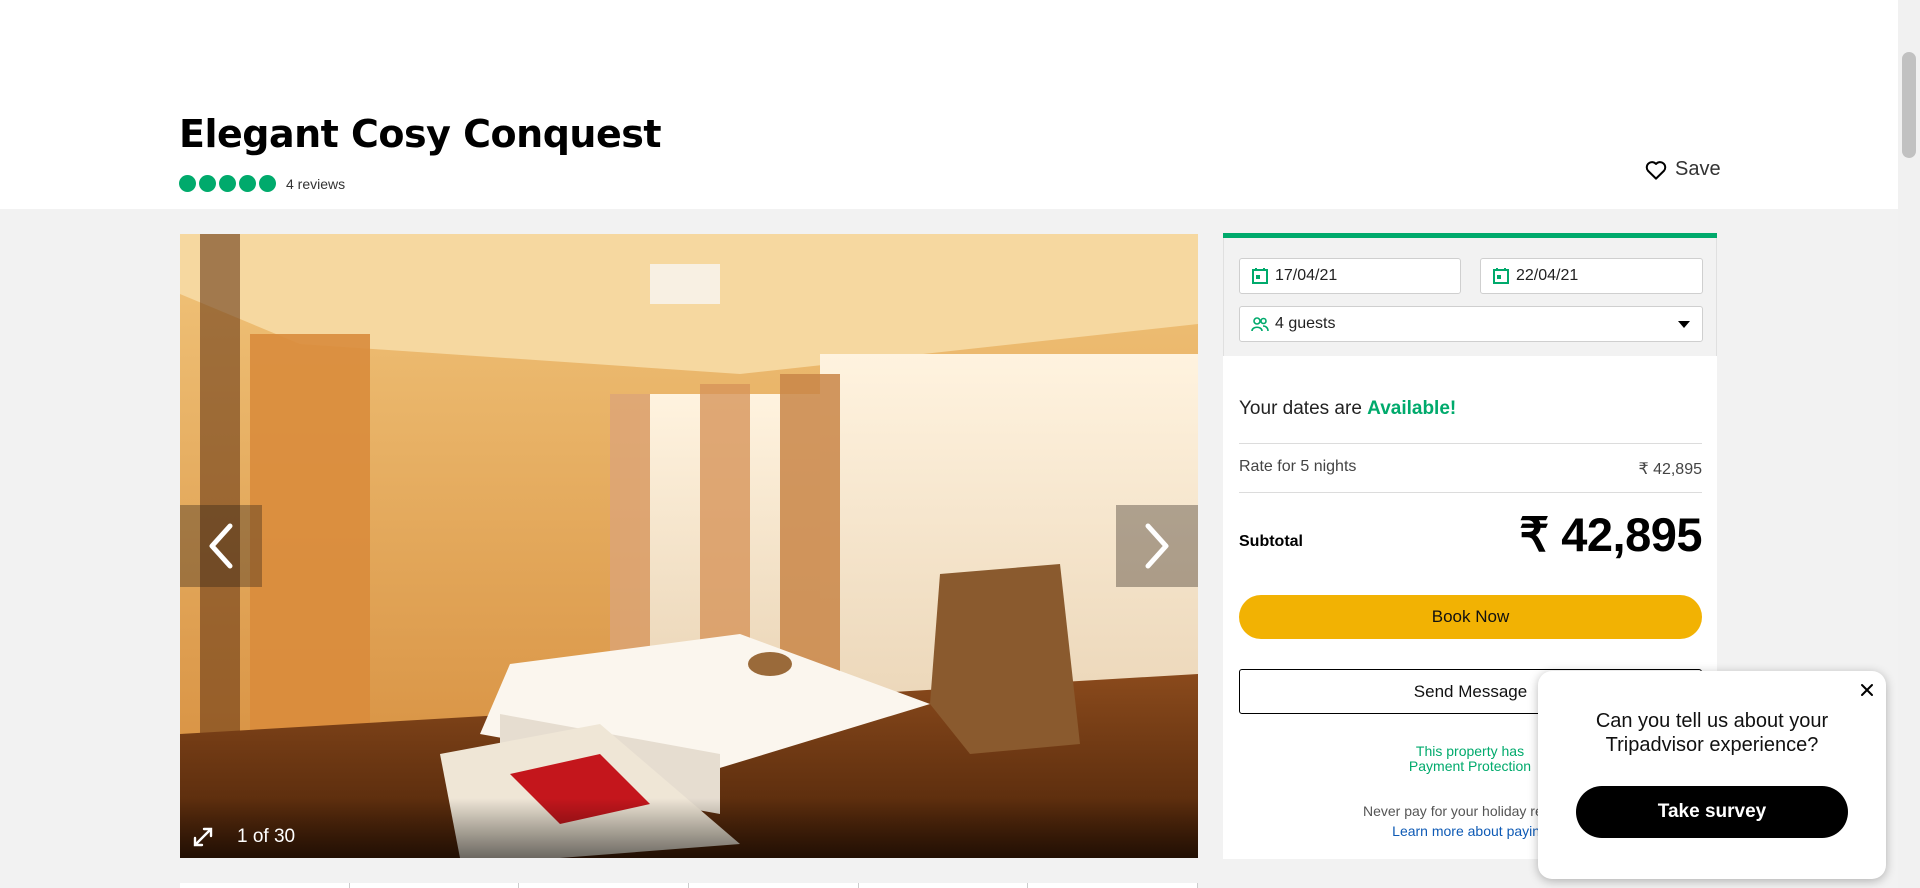 This screenshot has width=1920, height=888. I want to click on listing-title: Elegant Cosy Conquest, so click(420, 134).